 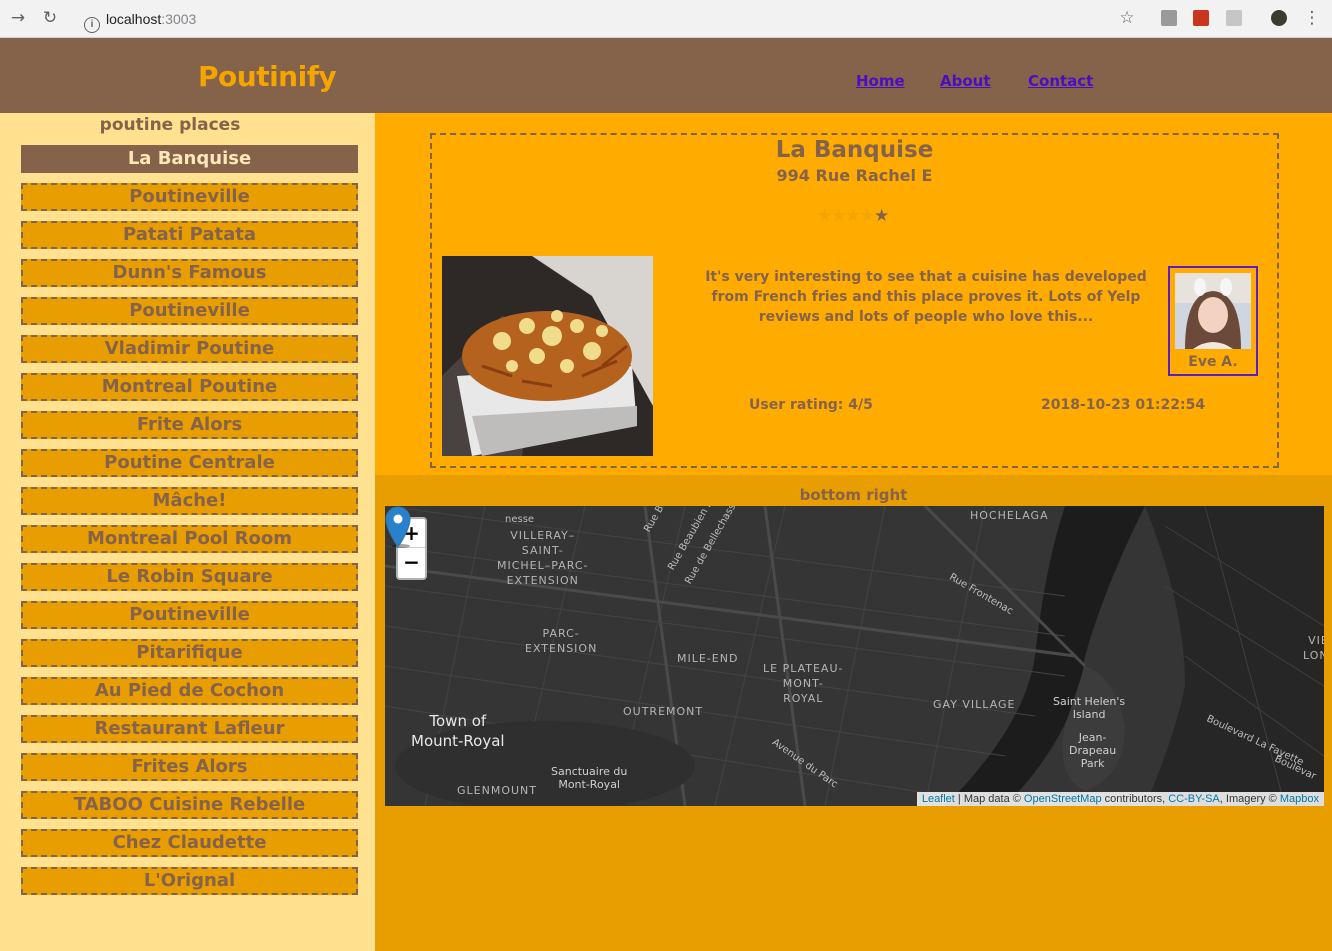 I want to click on brand-logo: Poutinify, so click(x=267, y=76).